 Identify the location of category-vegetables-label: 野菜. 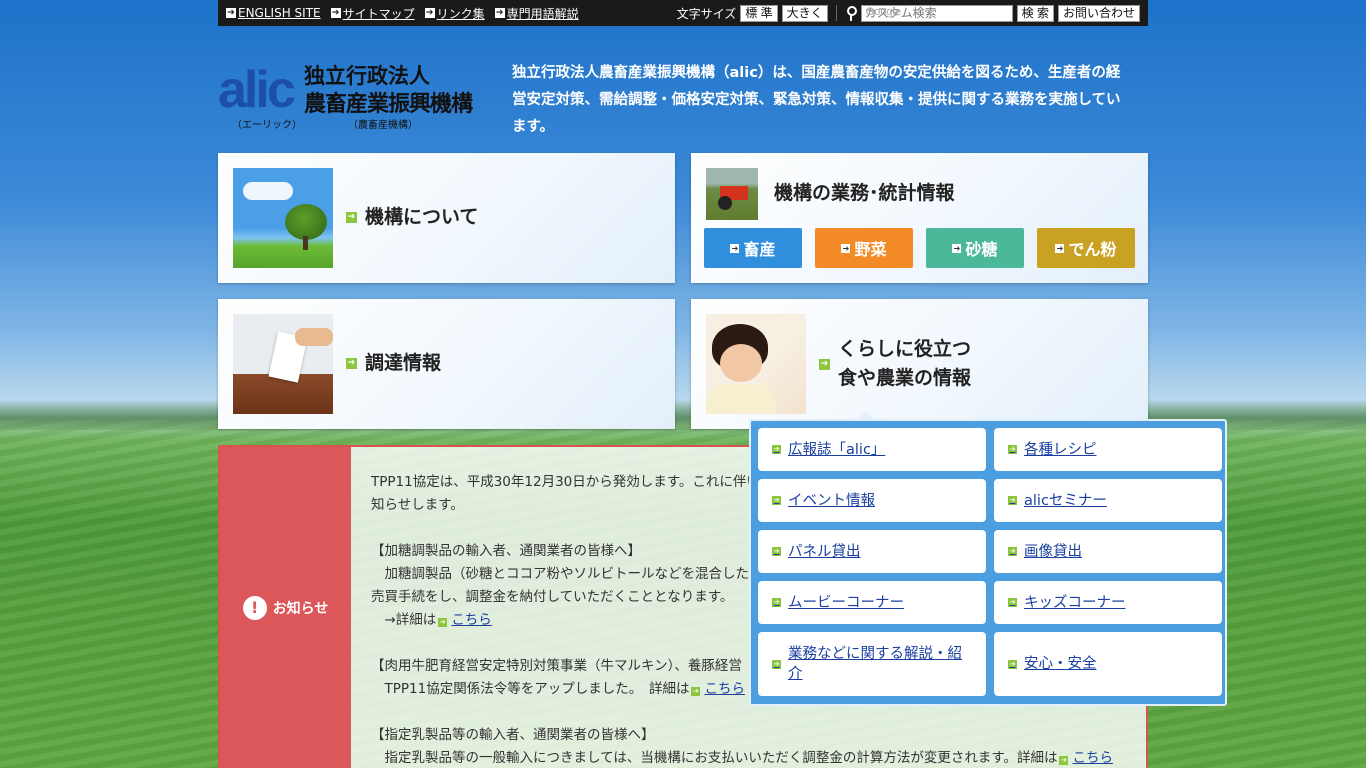
(870, 249).